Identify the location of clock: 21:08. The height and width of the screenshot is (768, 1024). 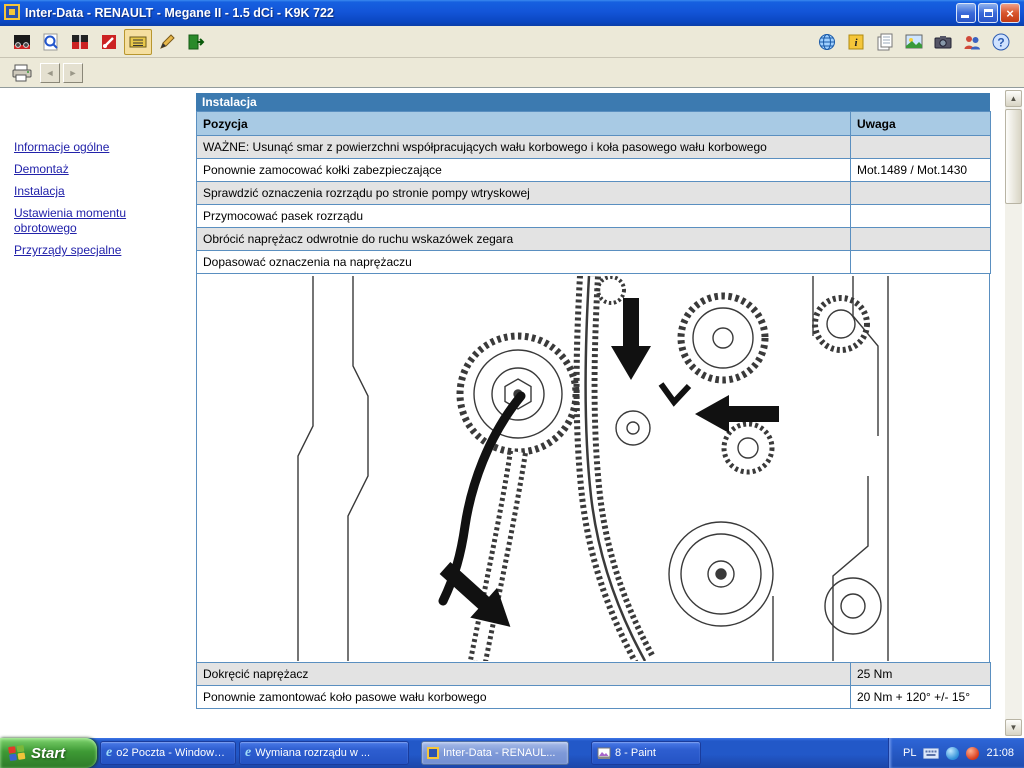
(1000, 753).